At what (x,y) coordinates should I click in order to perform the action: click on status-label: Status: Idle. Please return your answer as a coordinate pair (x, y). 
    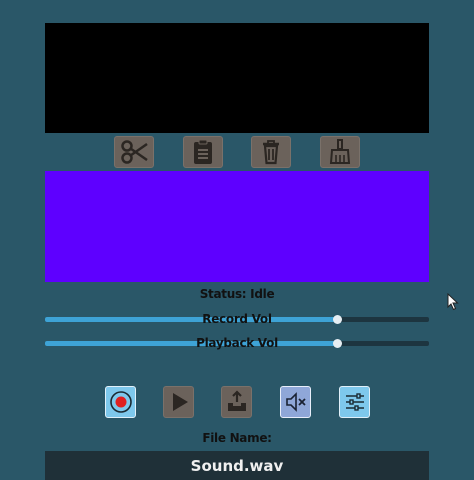
    Looking at the image, I should click on (237, 294).